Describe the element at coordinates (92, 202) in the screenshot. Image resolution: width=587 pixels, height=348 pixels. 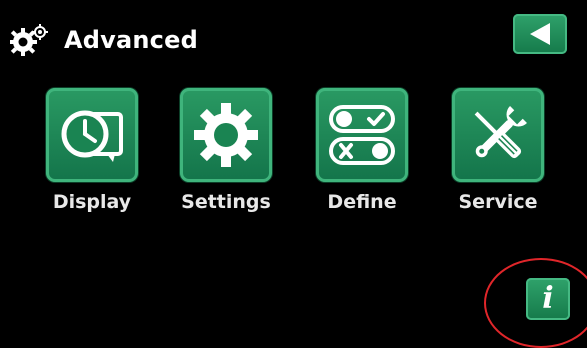
I see `display-label: Display` at that location.